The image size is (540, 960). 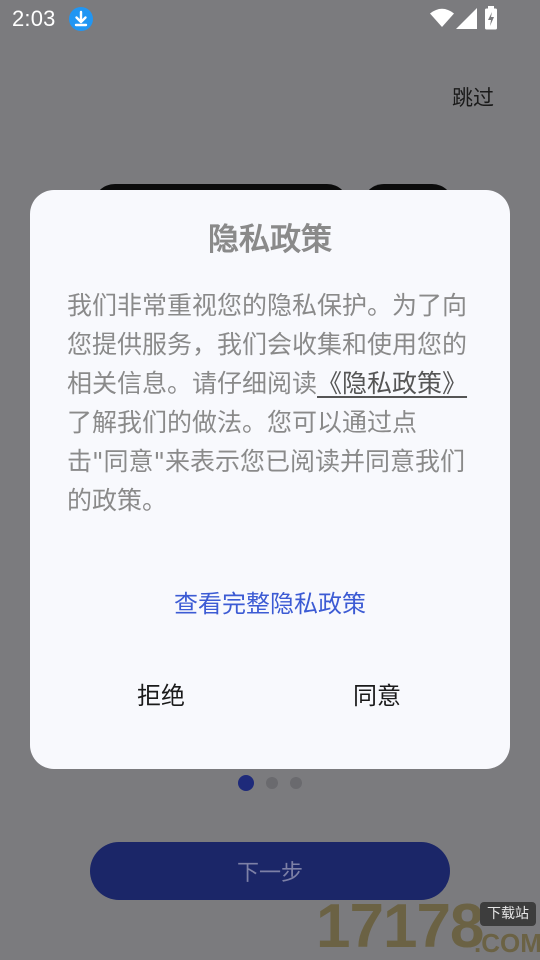 I want to click on watermark-digits: 17178, so click(x=400, y=926).